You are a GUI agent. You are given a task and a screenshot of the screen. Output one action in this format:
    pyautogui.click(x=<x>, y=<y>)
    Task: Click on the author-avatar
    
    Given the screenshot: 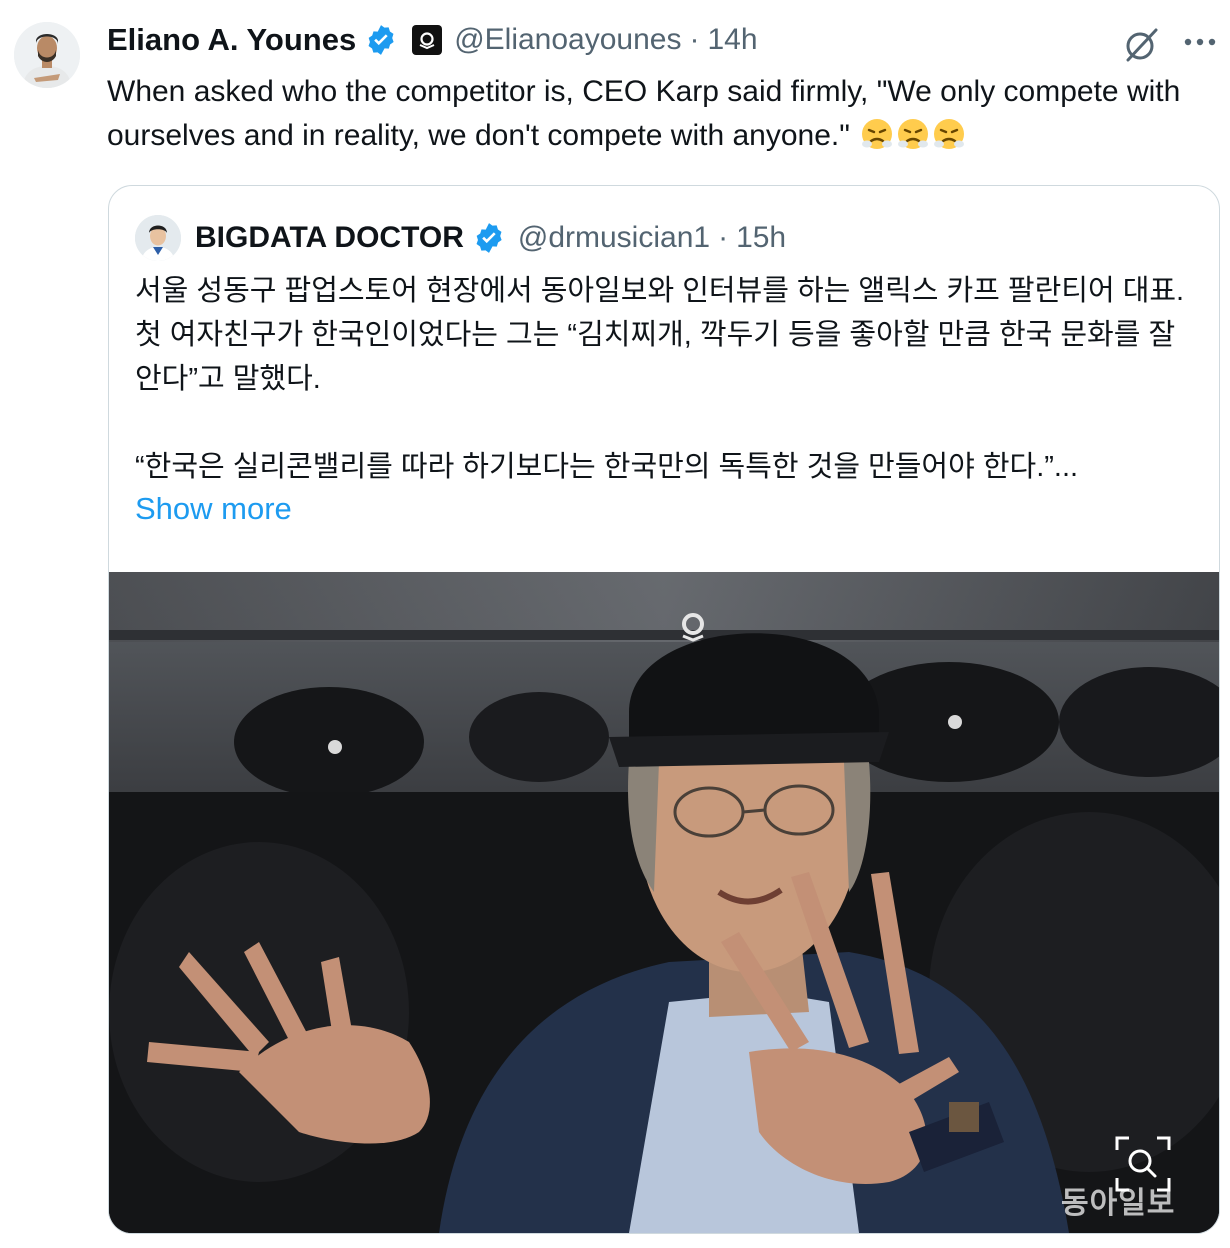 What is the action you would take?
    pyautogui.click(x=47, y=55)
    